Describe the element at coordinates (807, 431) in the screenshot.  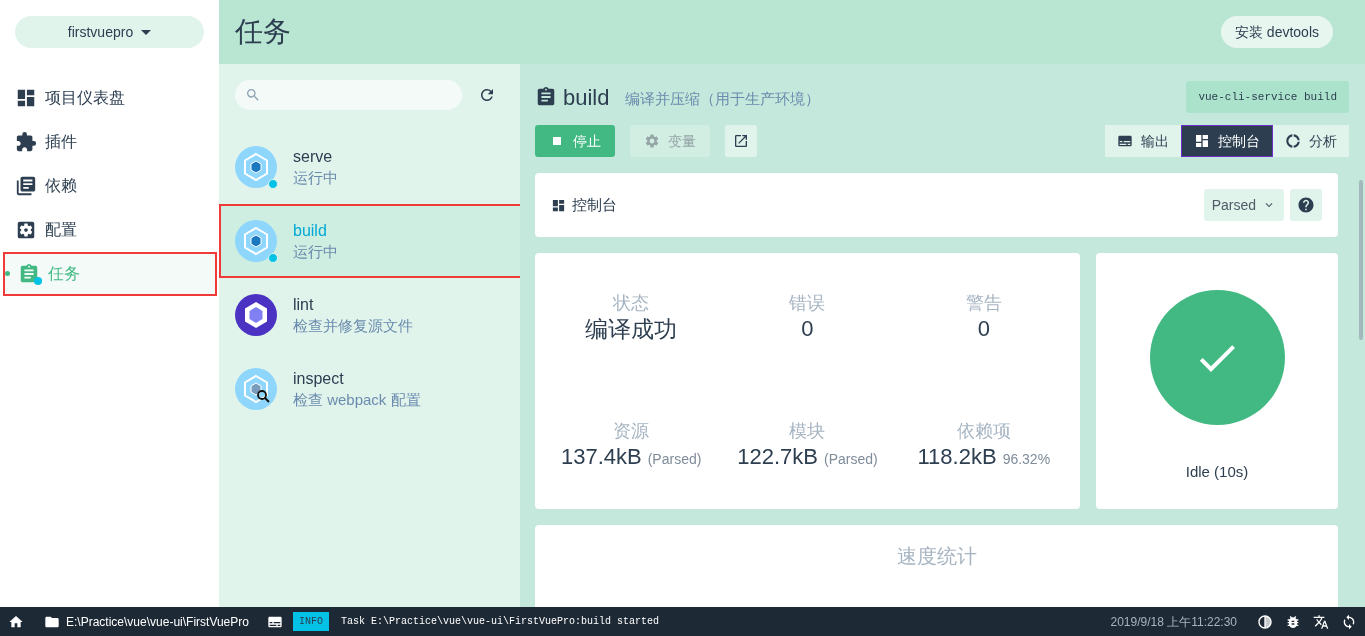
I see `stat-label: 模块` at that location.